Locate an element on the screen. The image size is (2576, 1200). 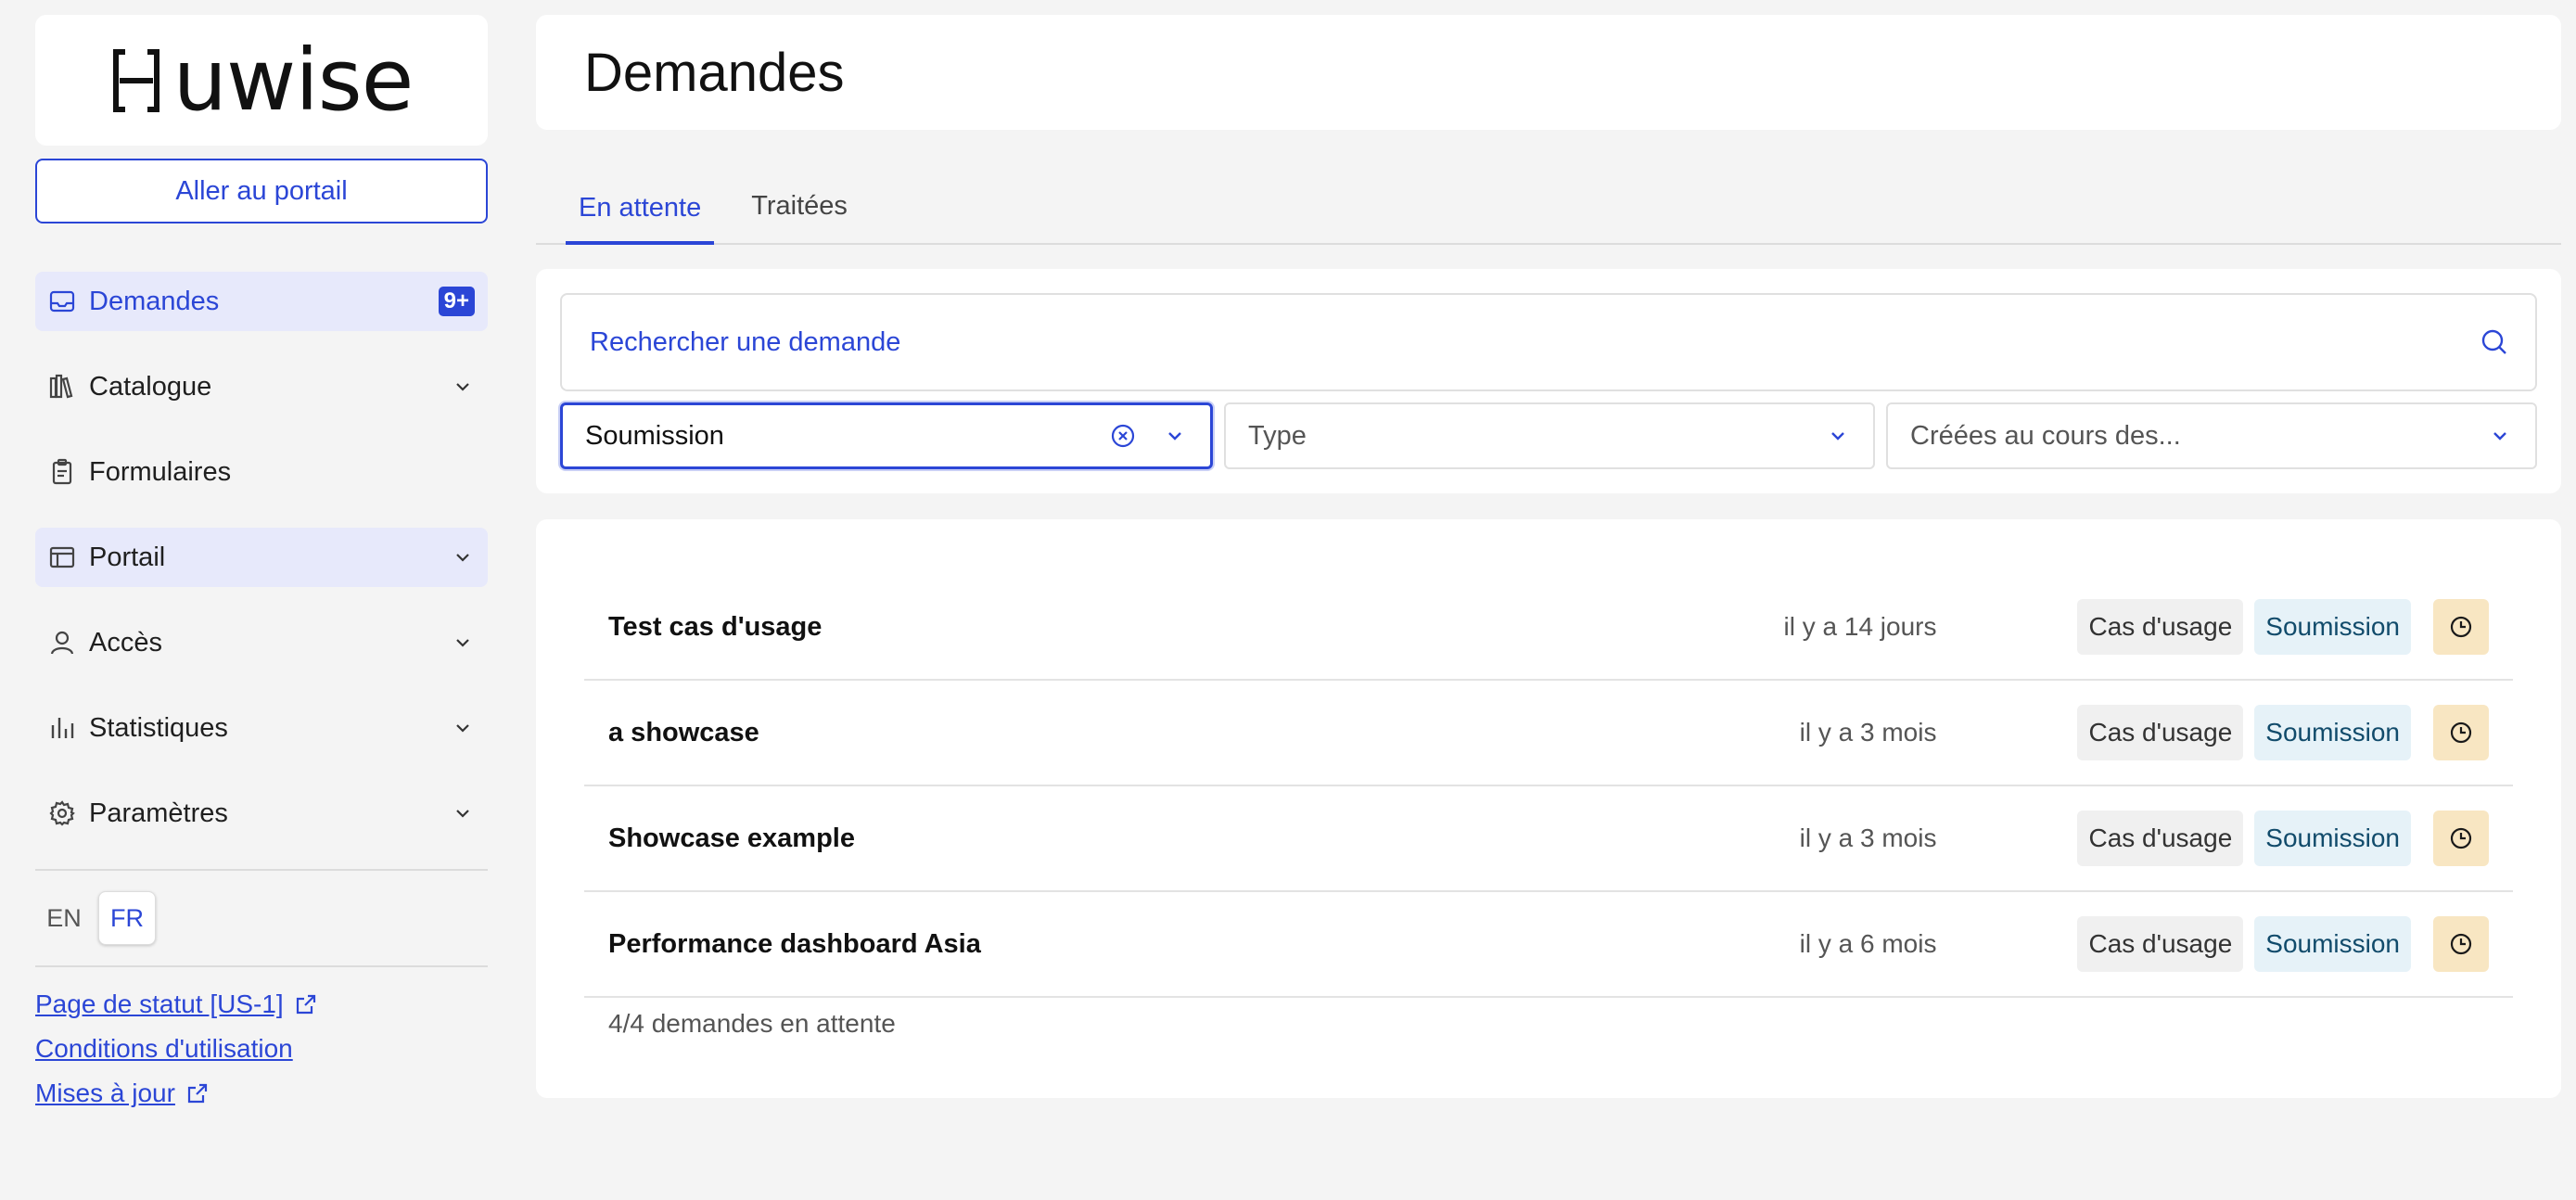
language-switcher: EN FR is located at coordinates (261, 918).